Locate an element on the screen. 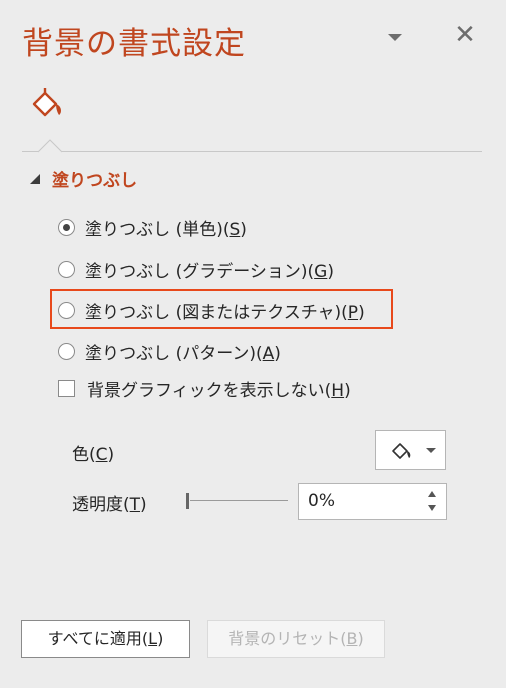 This screenshot has height=688, width=506. transparency-label: 透明度(T) is located at coordinates (109, 505).